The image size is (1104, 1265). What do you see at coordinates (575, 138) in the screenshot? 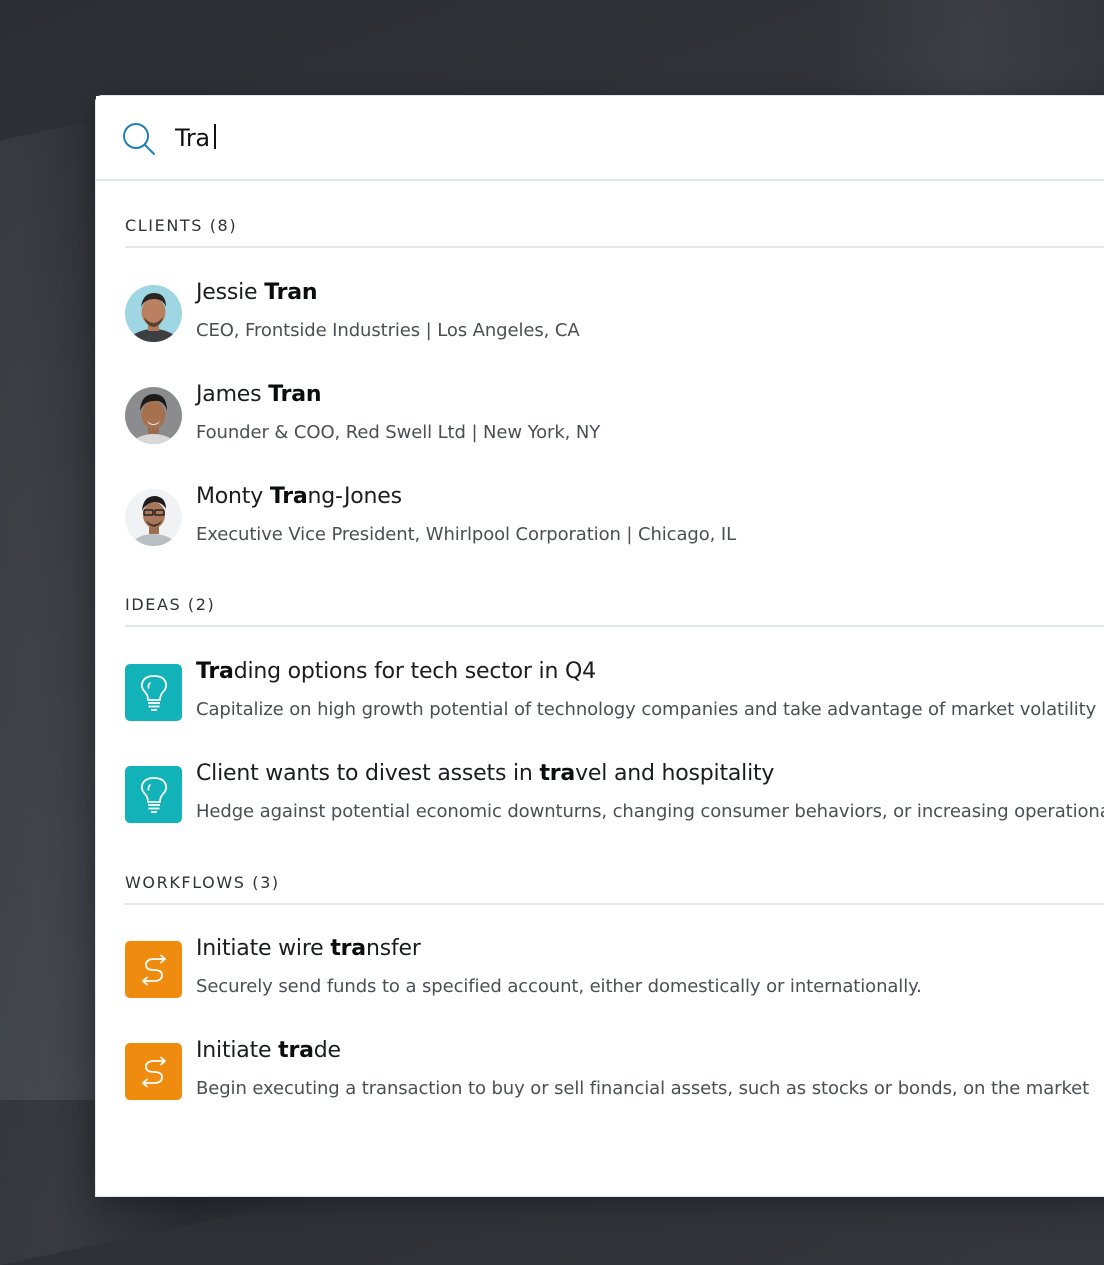
I see `search-input` at bounding box center [575, 138].